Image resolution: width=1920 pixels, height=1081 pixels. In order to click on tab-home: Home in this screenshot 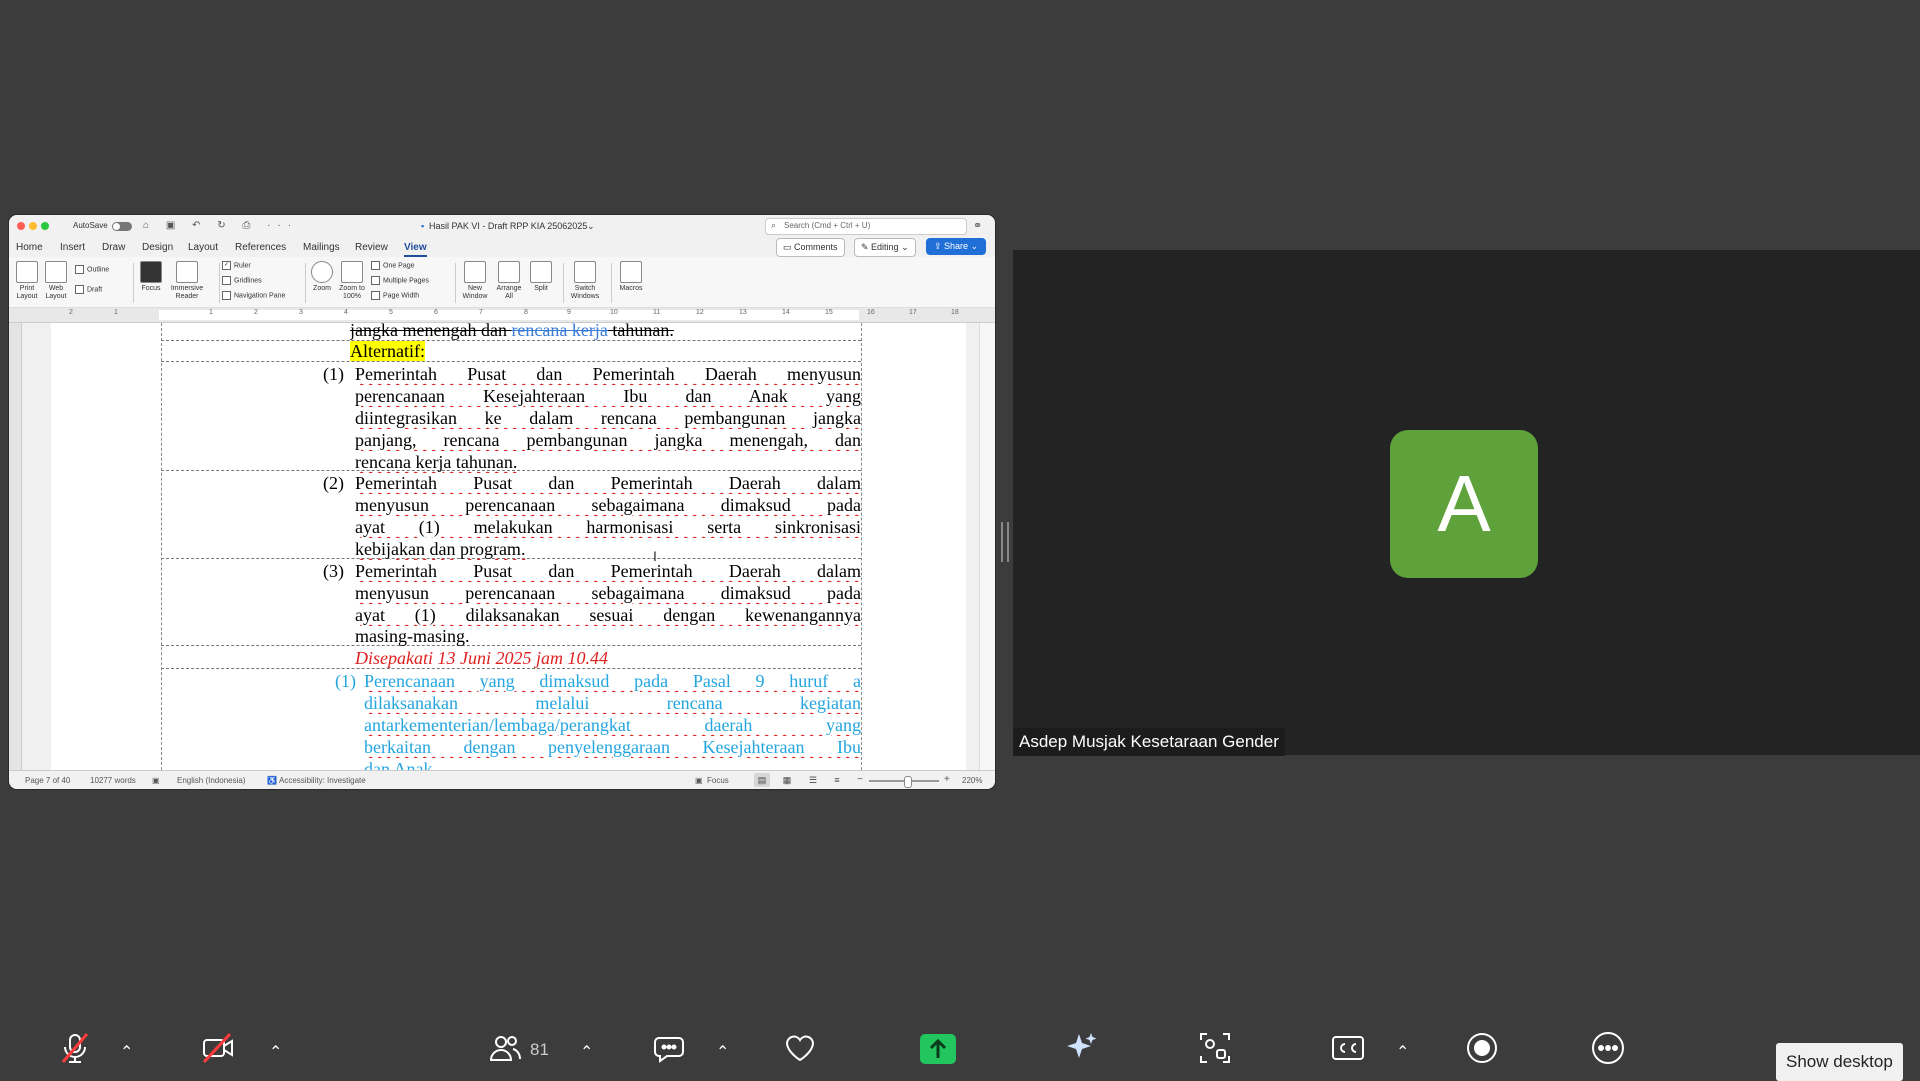, I will do `click(29, 247)`.